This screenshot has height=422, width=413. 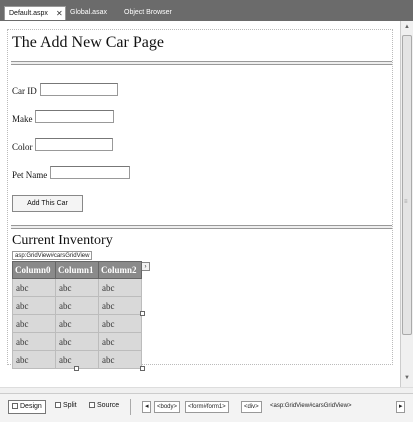 I want to click on color-textbox, so click(x=74, y=144).